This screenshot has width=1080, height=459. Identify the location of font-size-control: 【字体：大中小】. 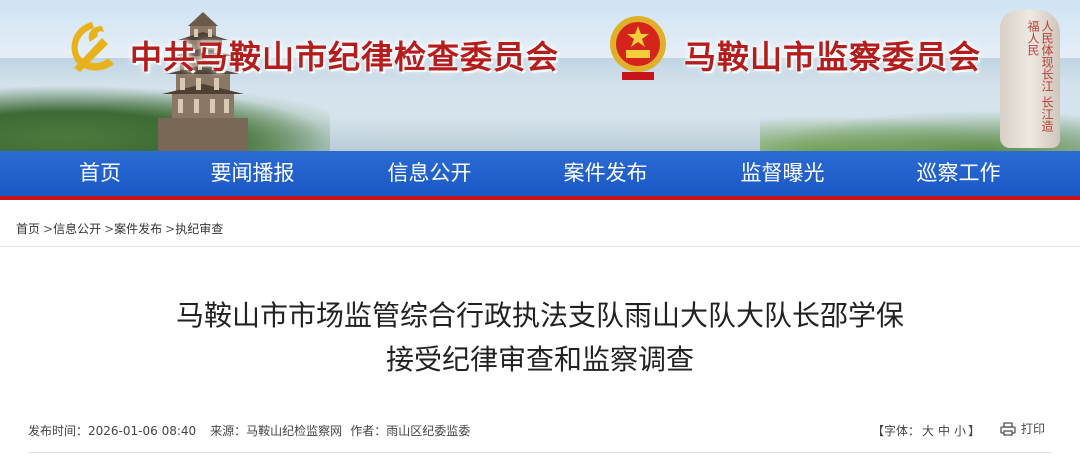
(926, 430).